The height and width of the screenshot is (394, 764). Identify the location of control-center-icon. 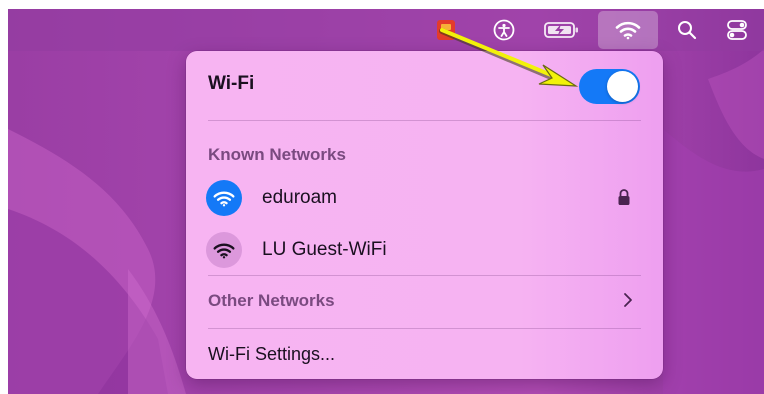
(737, 30).